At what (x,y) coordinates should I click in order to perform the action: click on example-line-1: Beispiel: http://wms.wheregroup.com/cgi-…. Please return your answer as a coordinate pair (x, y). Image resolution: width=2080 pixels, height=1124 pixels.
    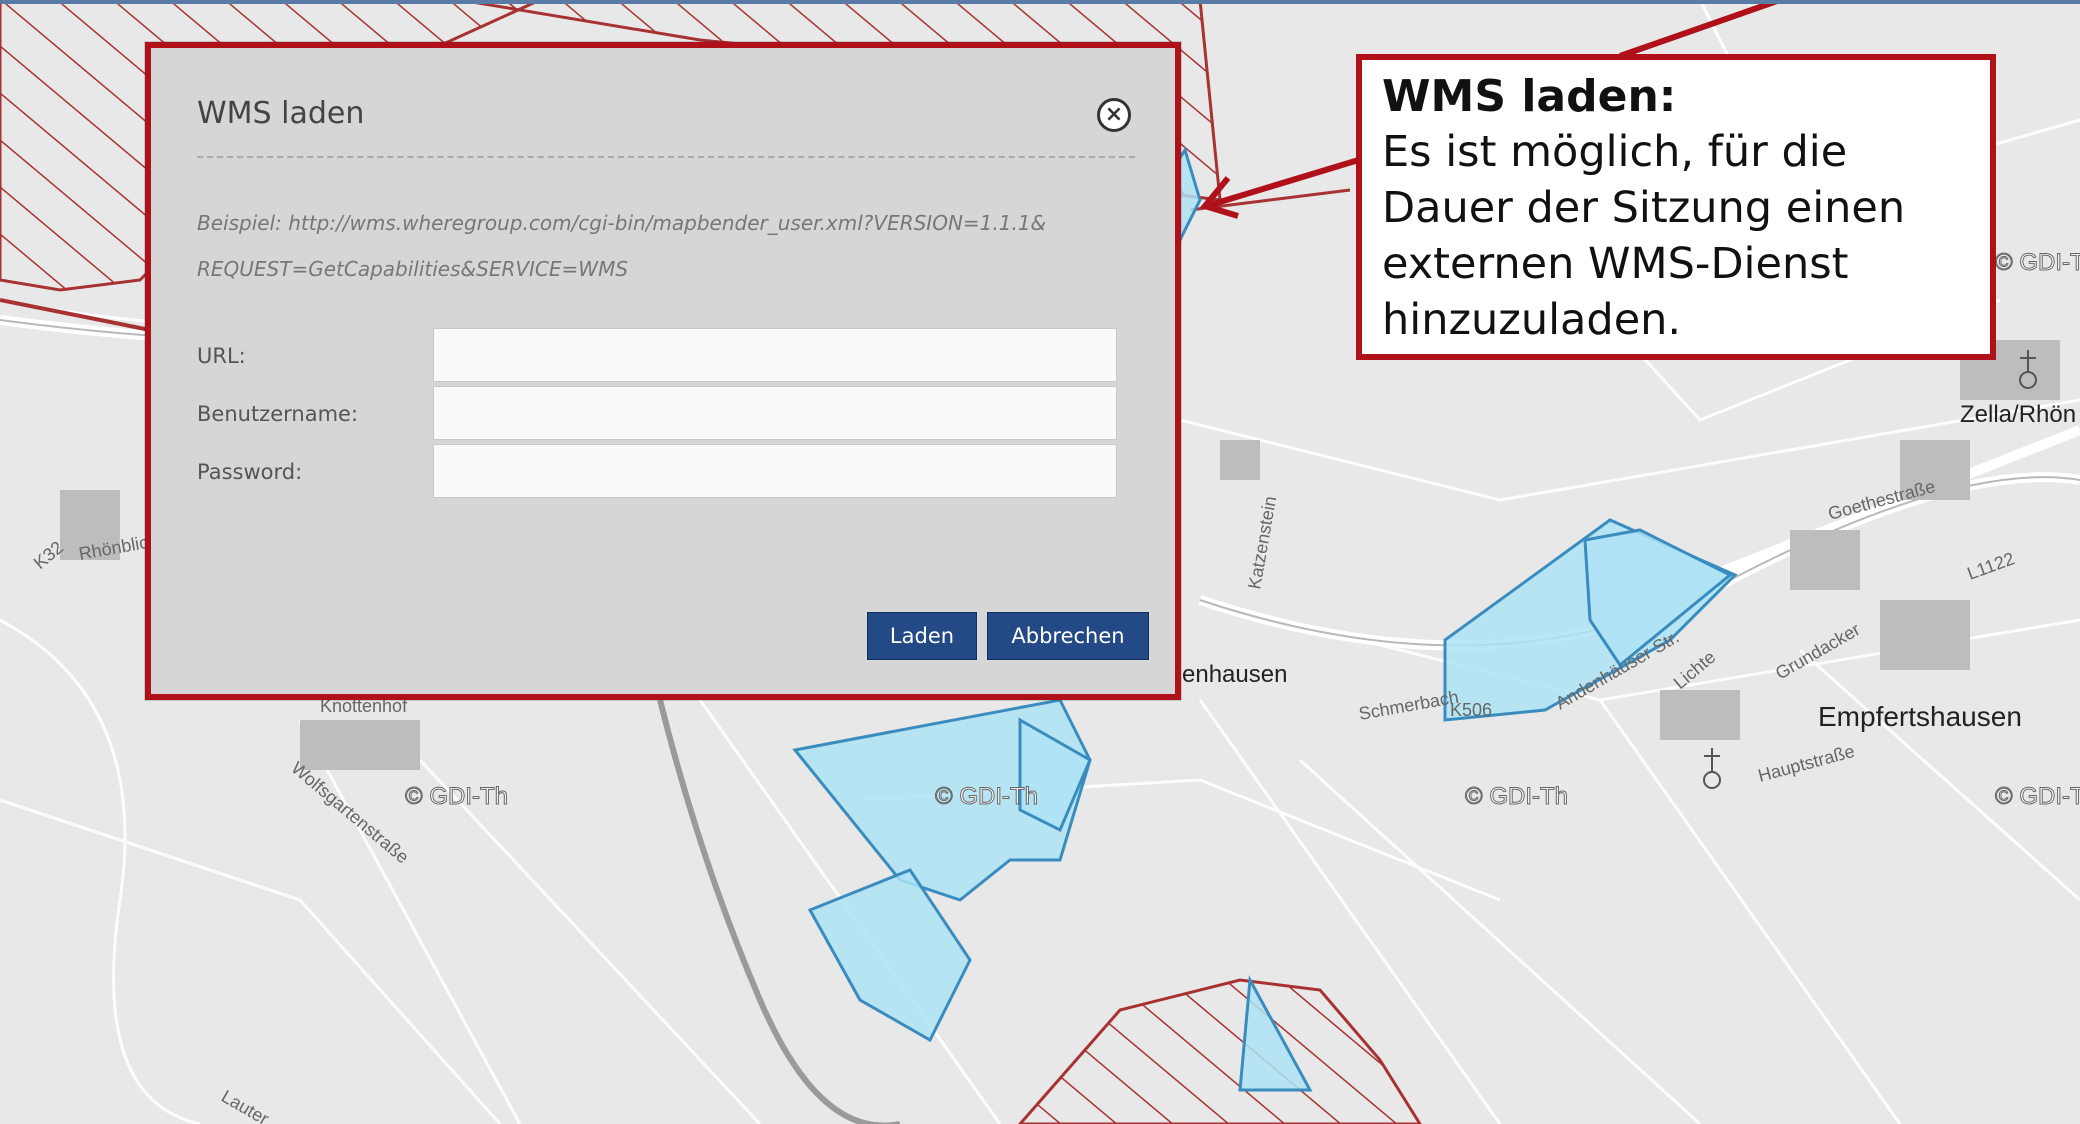
    Looking at the image, I should click on (622, 223).